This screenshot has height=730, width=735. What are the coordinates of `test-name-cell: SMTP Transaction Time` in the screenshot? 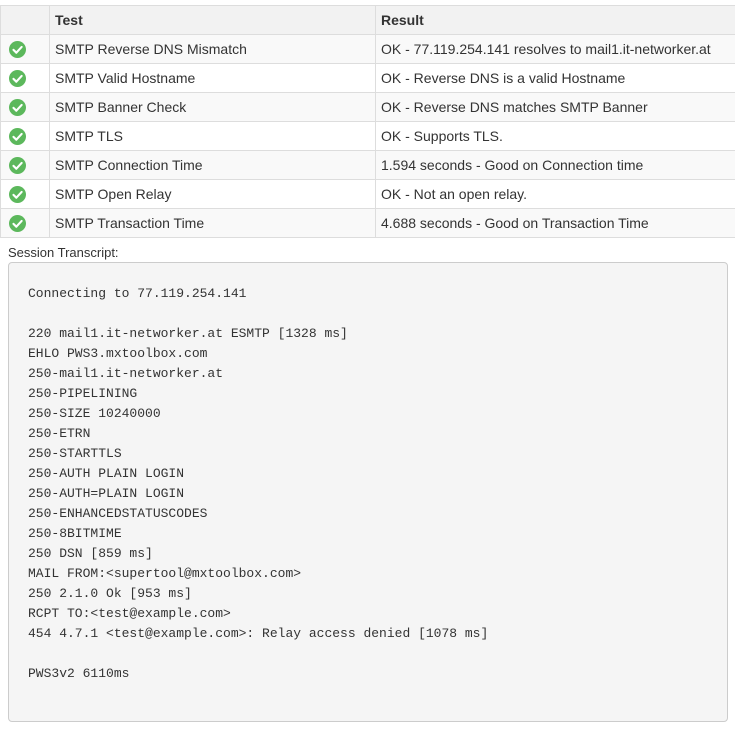 It's located at (212, 223).